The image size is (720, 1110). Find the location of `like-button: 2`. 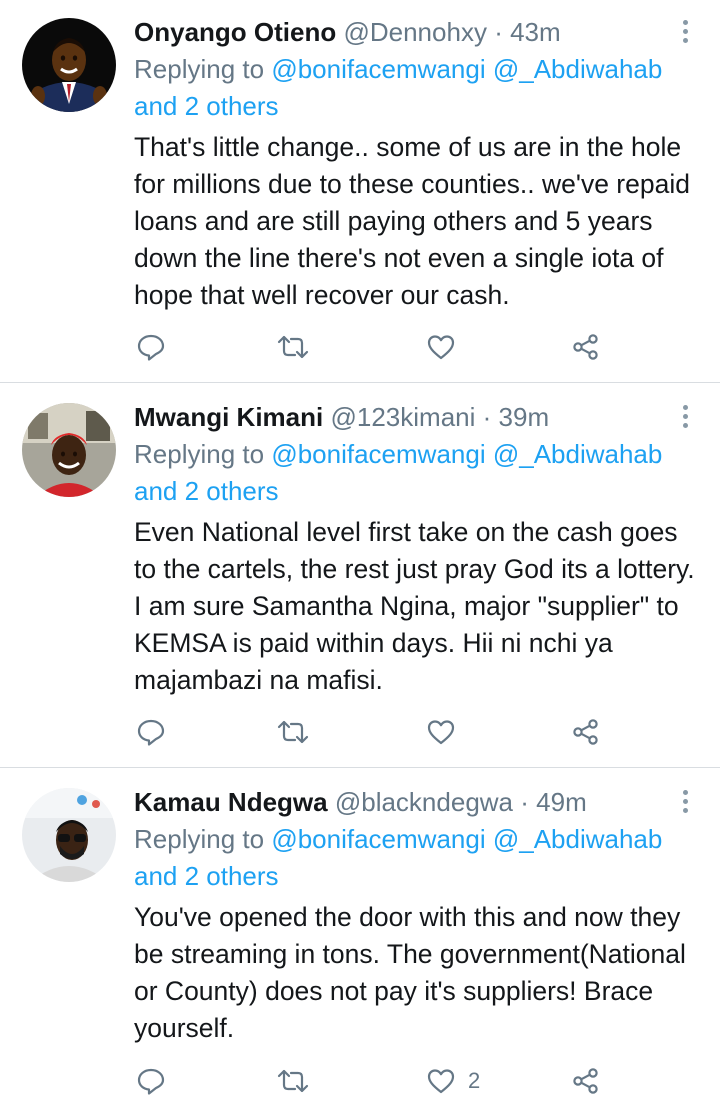

like-button: 2 is located at coordinates (453, 1081).